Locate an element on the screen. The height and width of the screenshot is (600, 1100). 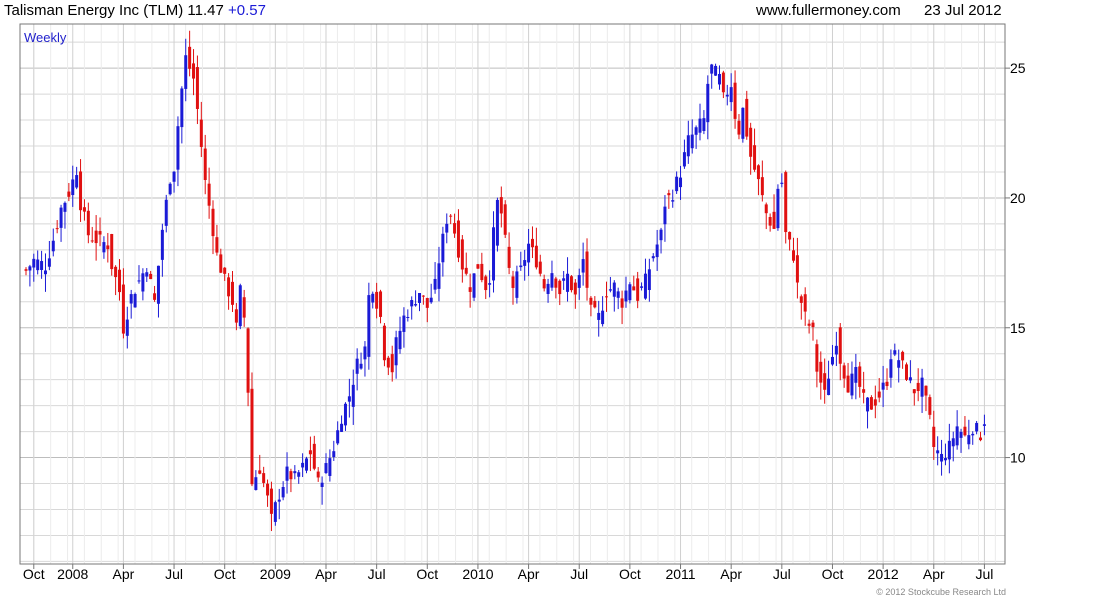
x-tick-label: Oct is located at coordinates (34, 574).